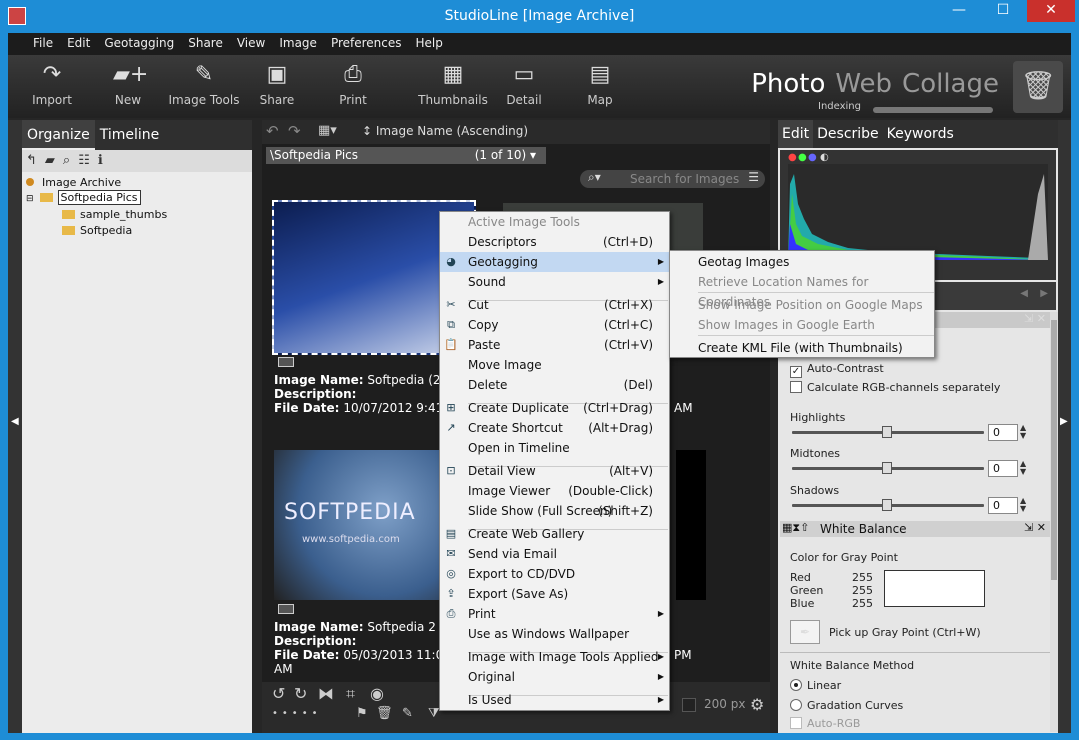 The height and width of the screenshot is (740, 1079). I want to click on print-button: ⎙ Print, so click(353, 81).